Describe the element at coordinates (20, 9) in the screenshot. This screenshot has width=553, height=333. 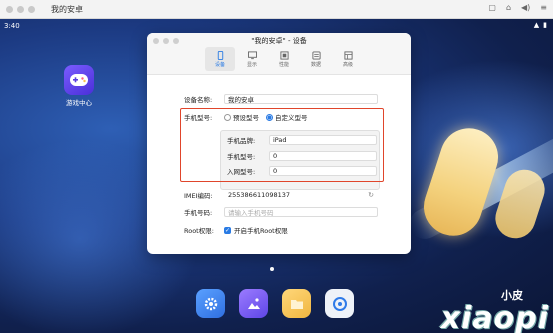
I see `window-controls` at that location.